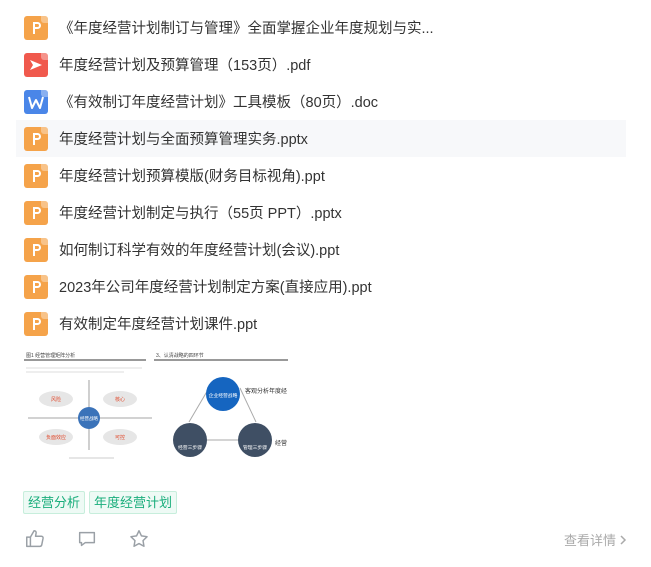  Describe the element at coordinates (54, 502) in the screenshot. I see `tag-business-analysis: 经营分析` at that location.